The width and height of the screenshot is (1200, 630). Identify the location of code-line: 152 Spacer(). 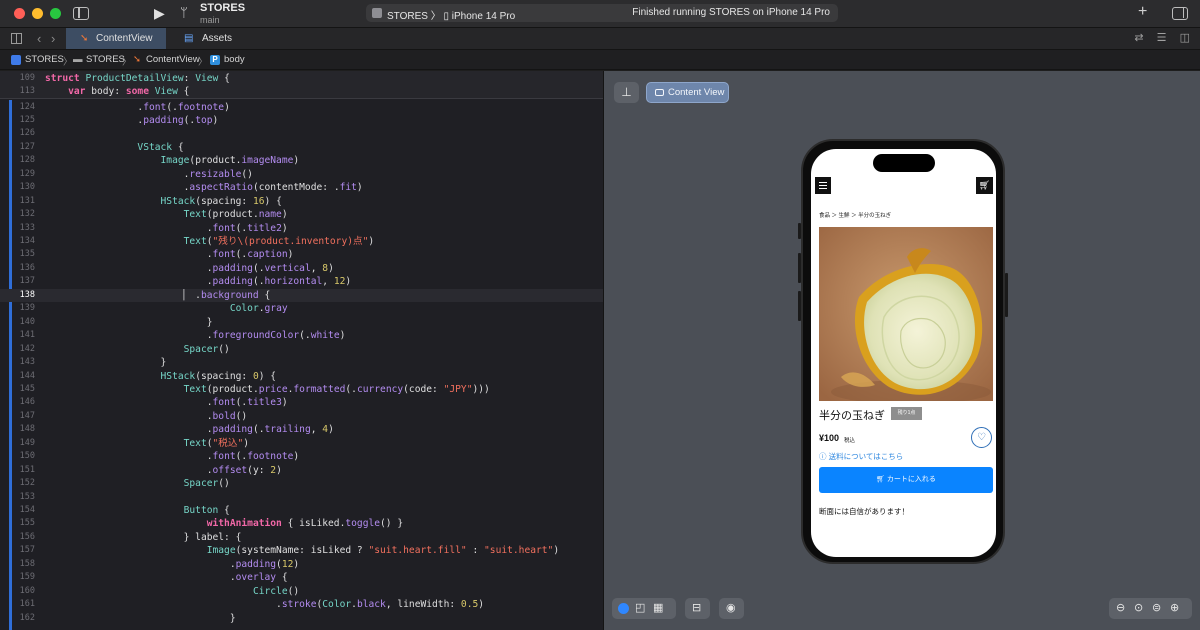
(301, 483).